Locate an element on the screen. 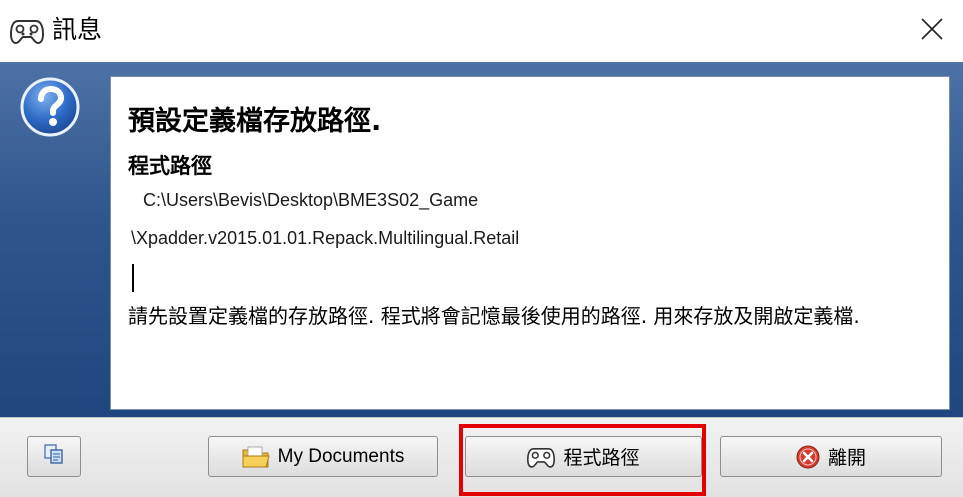  close-button is located at coordinates (932, 31).